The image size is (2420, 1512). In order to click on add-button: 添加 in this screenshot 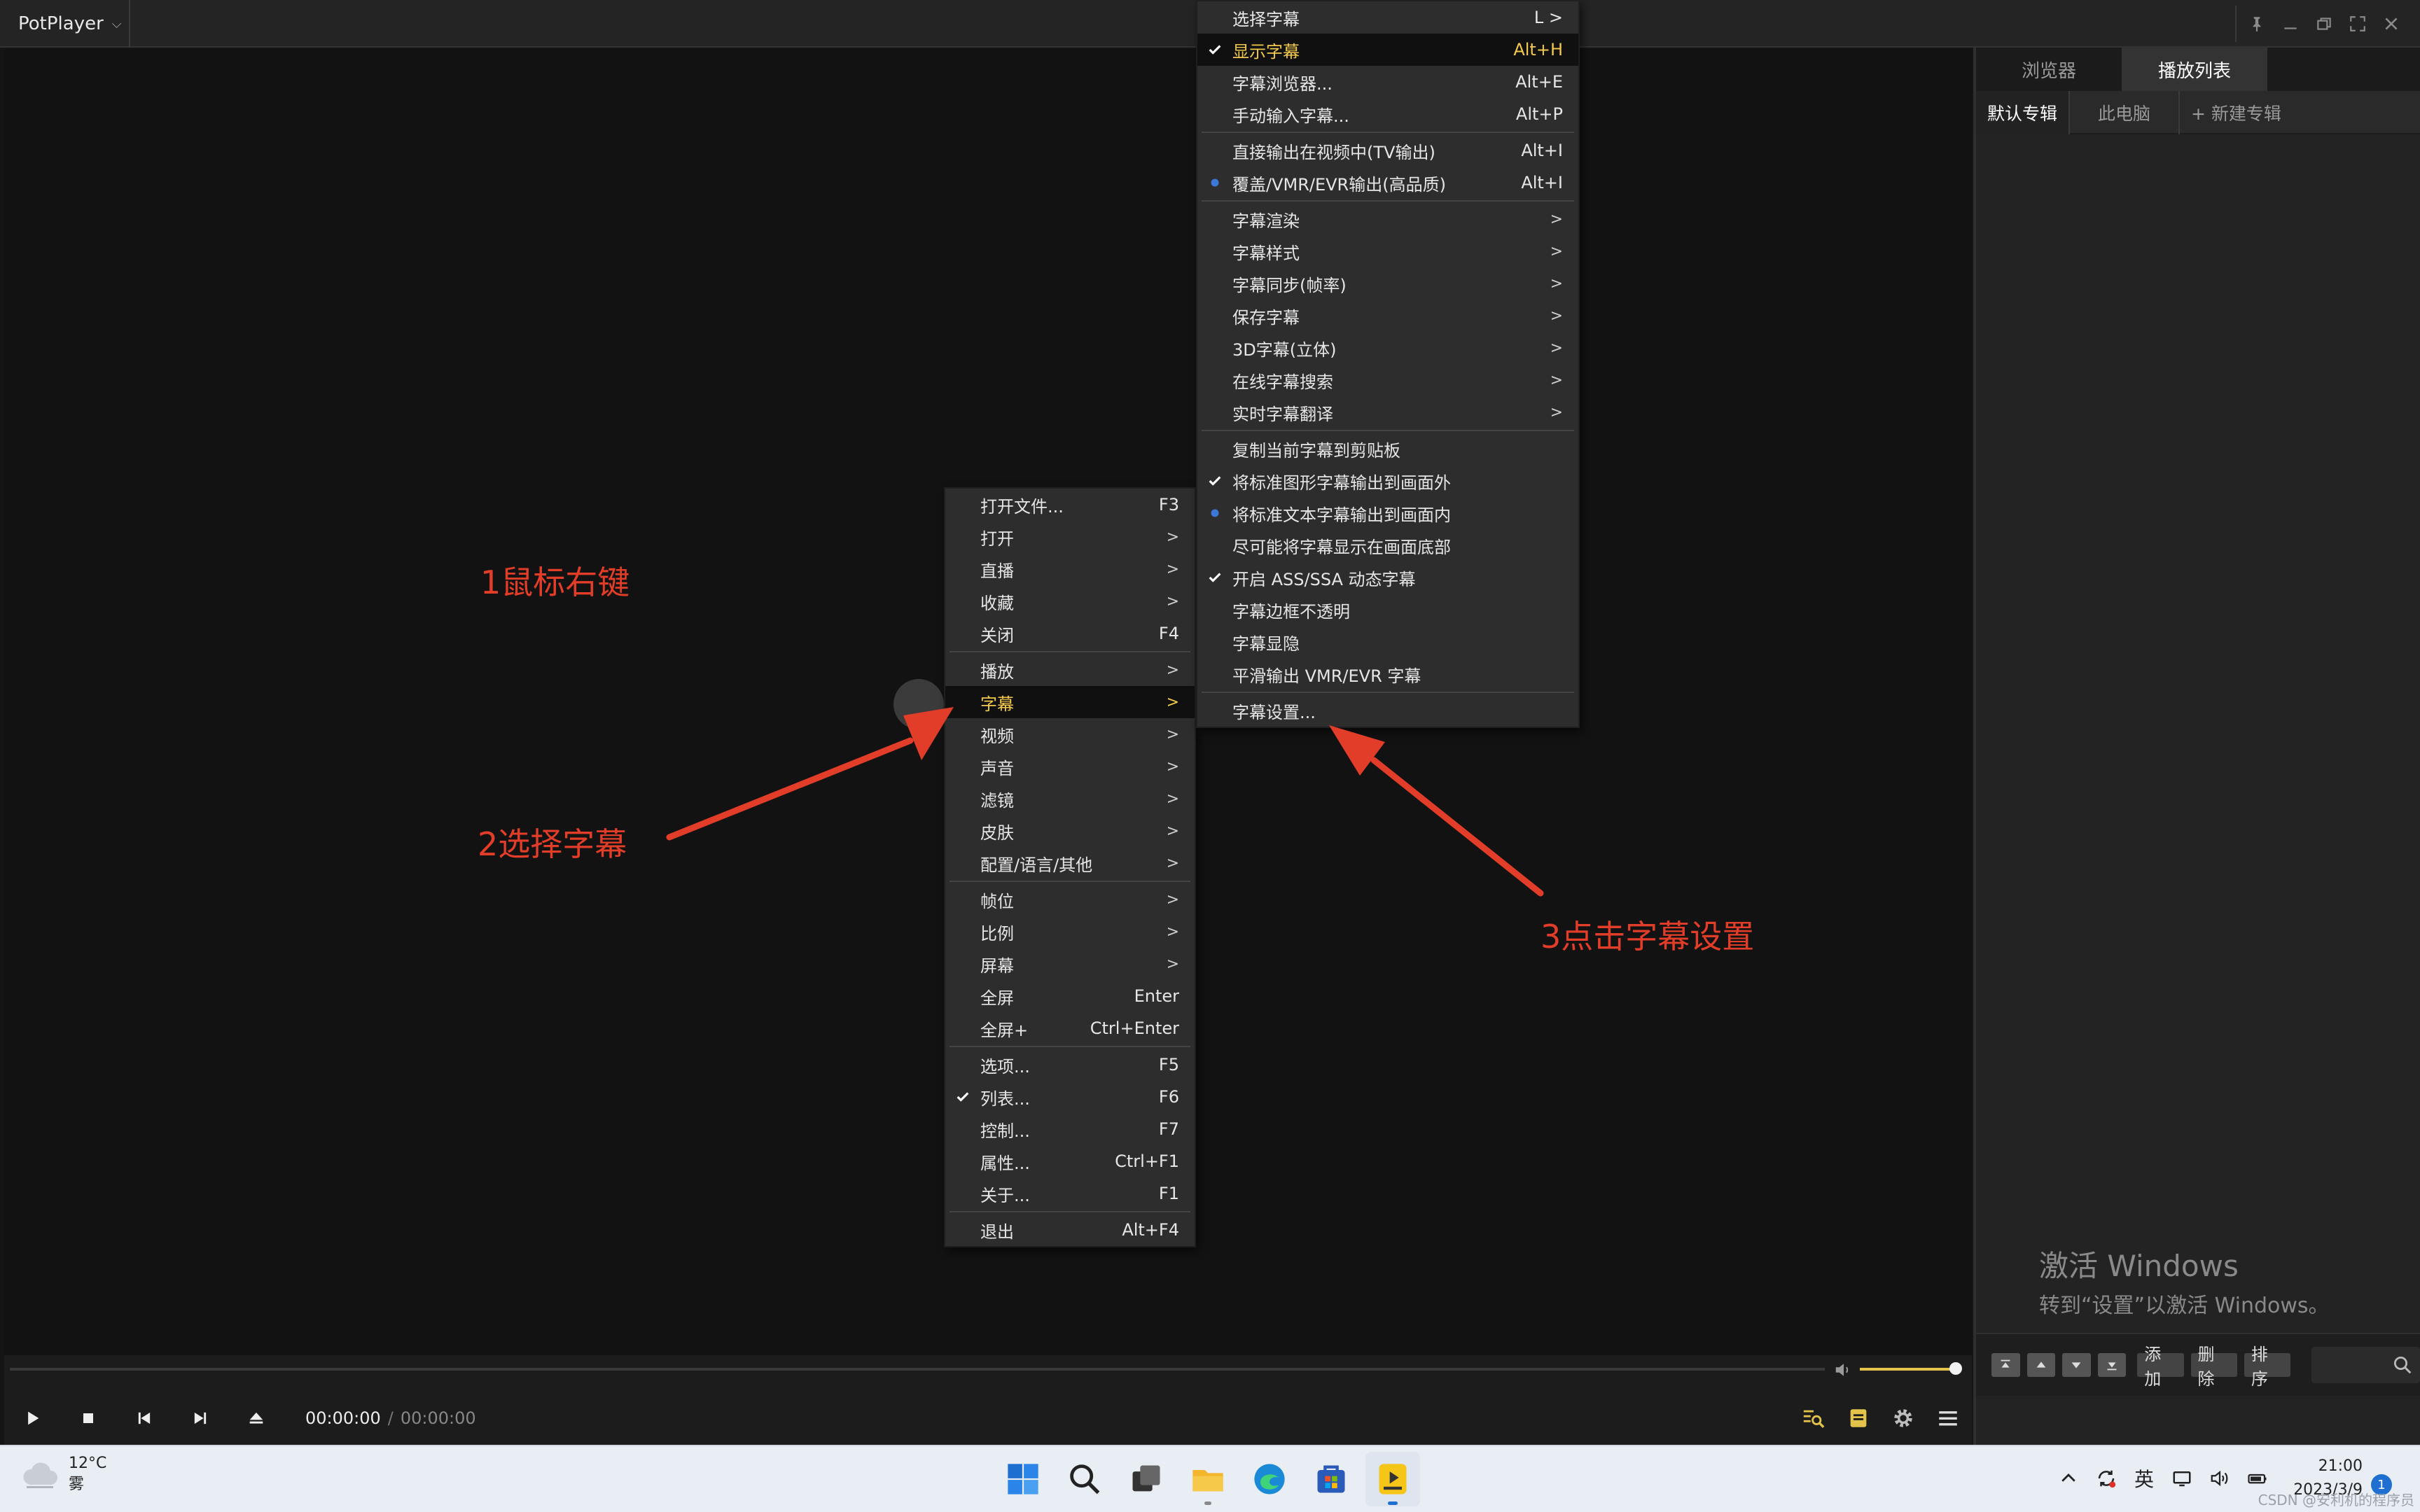, I will do `click(2160, 1367)`.